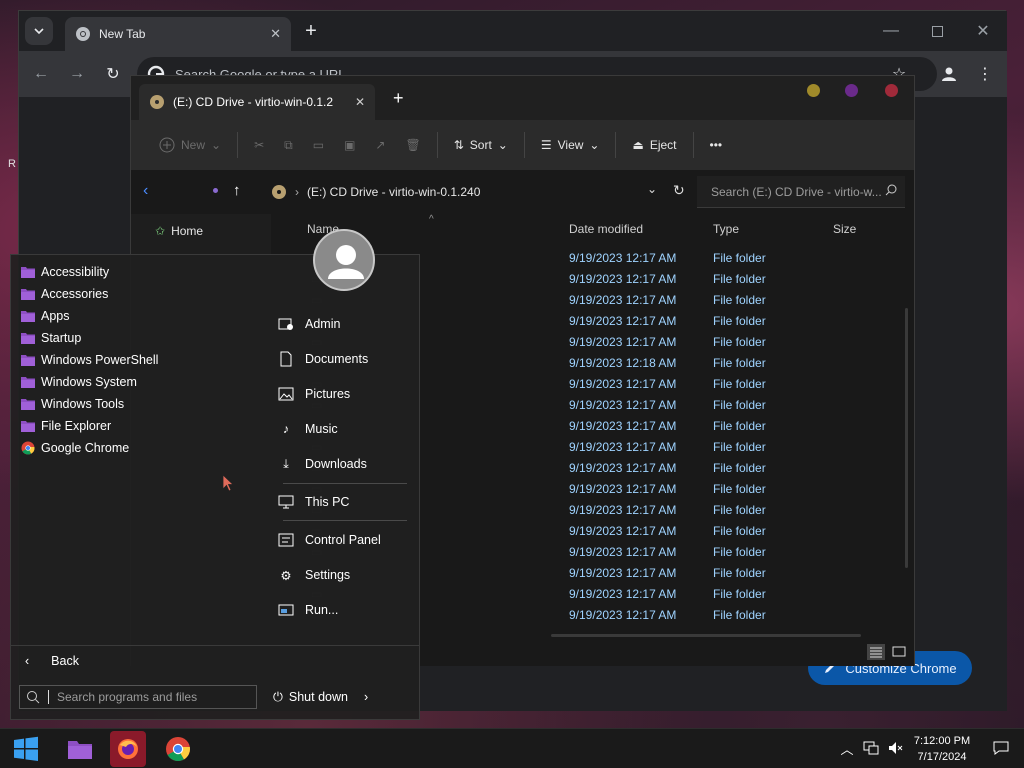 The image size is (1024, 768). What do you see at coordinates (329, 540) in the screenshot?
I see `start-item-control-panel: Control Panel` at bounding box center [329, 540].